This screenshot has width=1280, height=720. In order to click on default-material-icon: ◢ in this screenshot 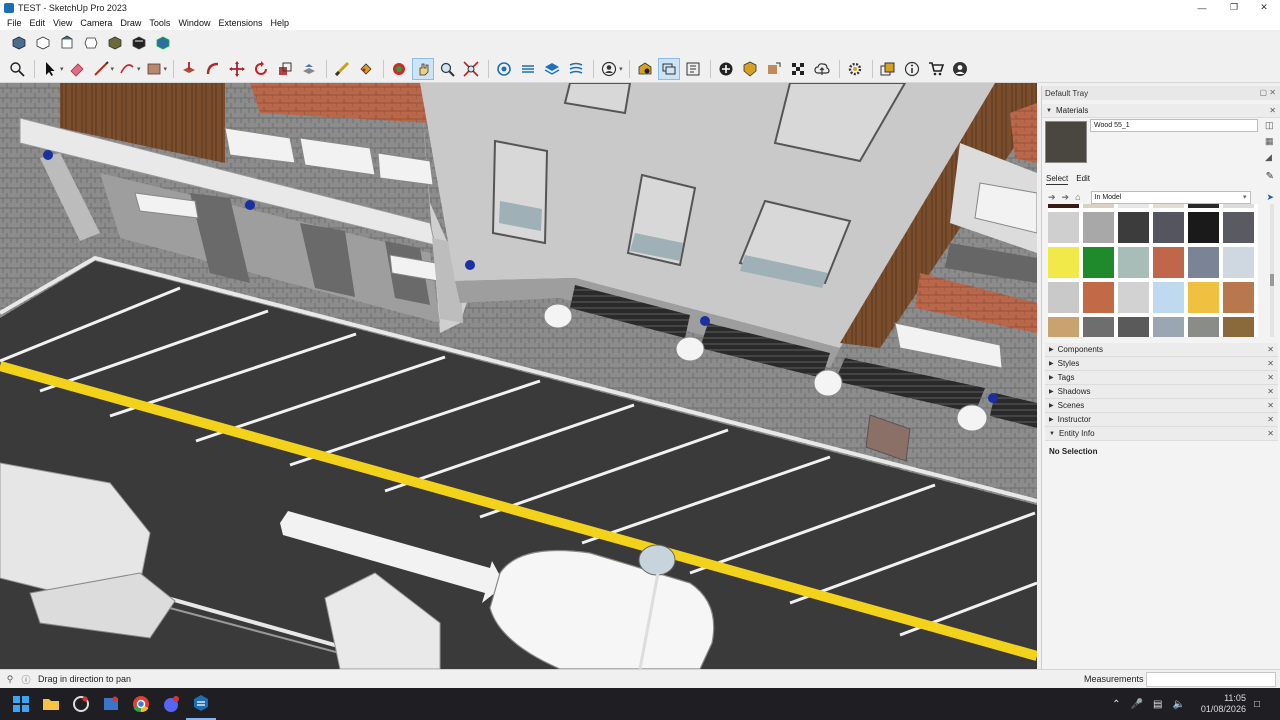, I will do `click(1270, 157)`.